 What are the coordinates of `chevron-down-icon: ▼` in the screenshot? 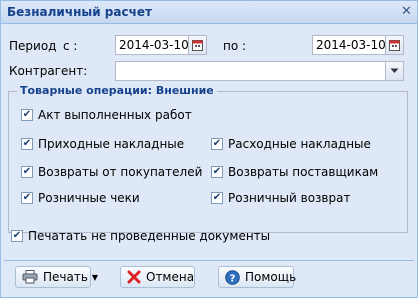 It's located at (95, 277).